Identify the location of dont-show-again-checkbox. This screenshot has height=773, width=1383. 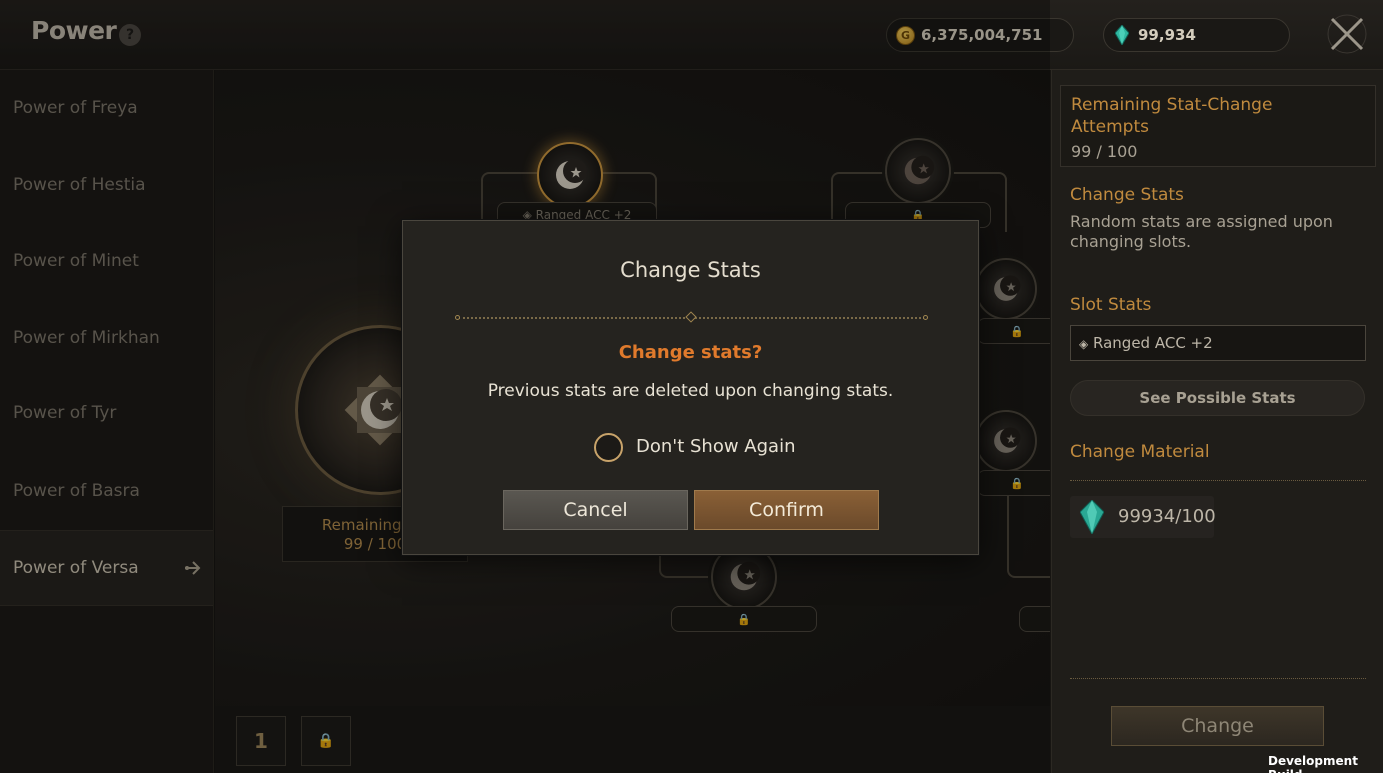
(608, 447).